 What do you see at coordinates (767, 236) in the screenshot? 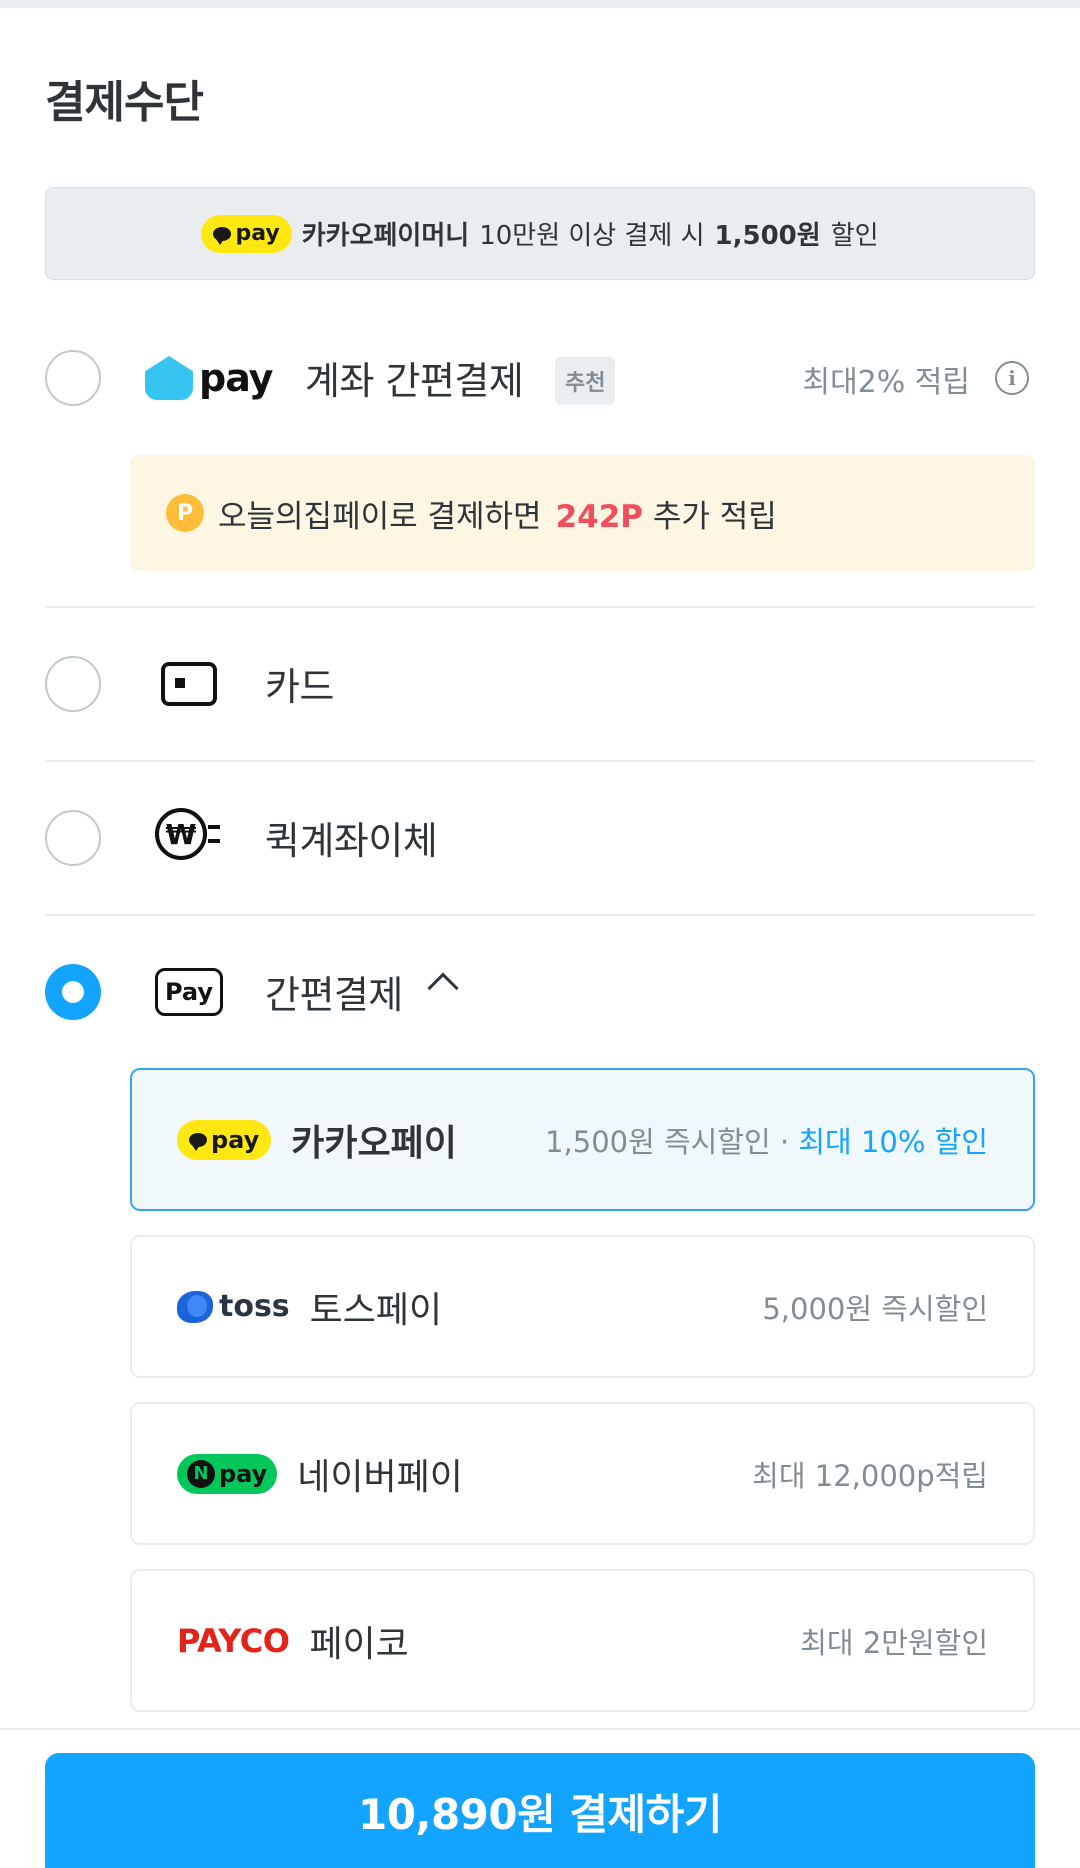
I see `banner-discount: 1,500원` at bounding box center [767, 236].